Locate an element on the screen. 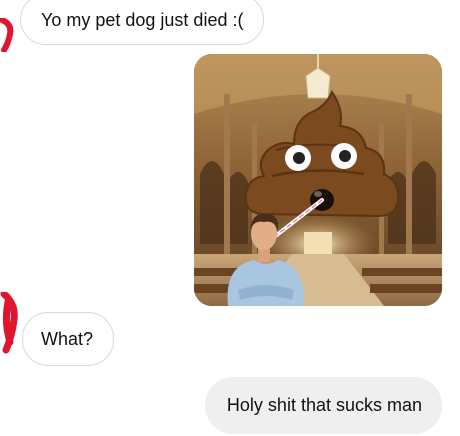  red-scribble-top is located at coordinates (7, 35).